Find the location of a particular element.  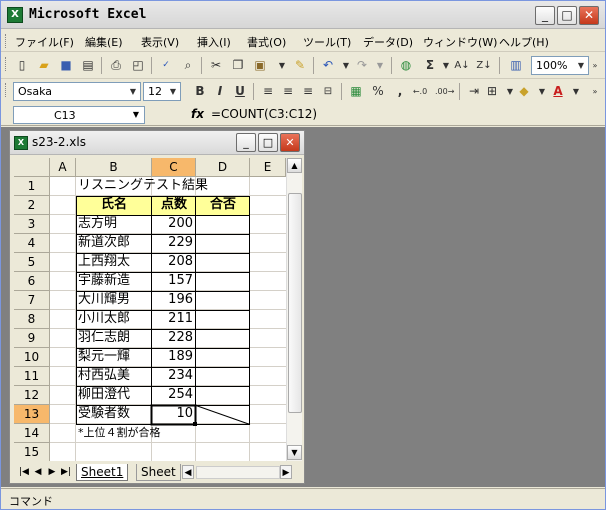

spelling-icon: ✓ is located at coordinates (166, 65).